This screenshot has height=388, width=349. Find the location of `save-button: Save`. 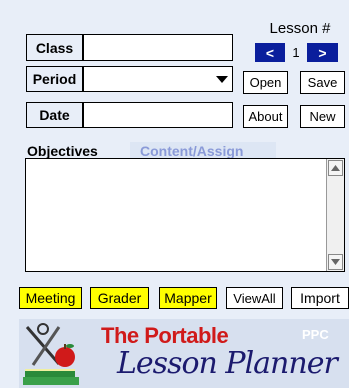

save-button: Save is located at coordinates (322, 82).